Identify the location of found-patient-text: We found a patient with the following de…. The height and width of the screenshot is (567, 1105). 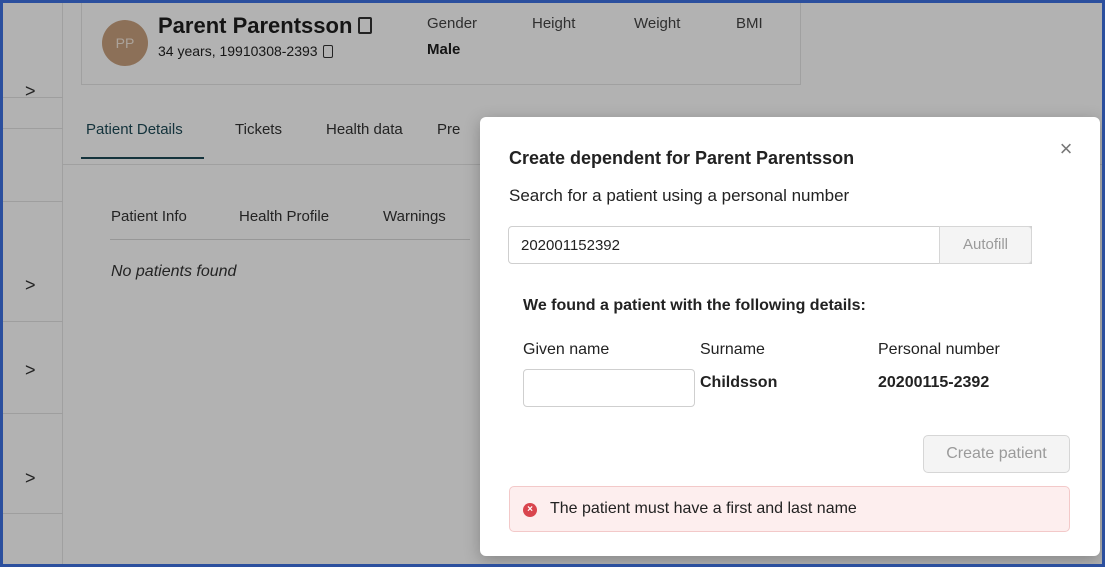
(694, 305).